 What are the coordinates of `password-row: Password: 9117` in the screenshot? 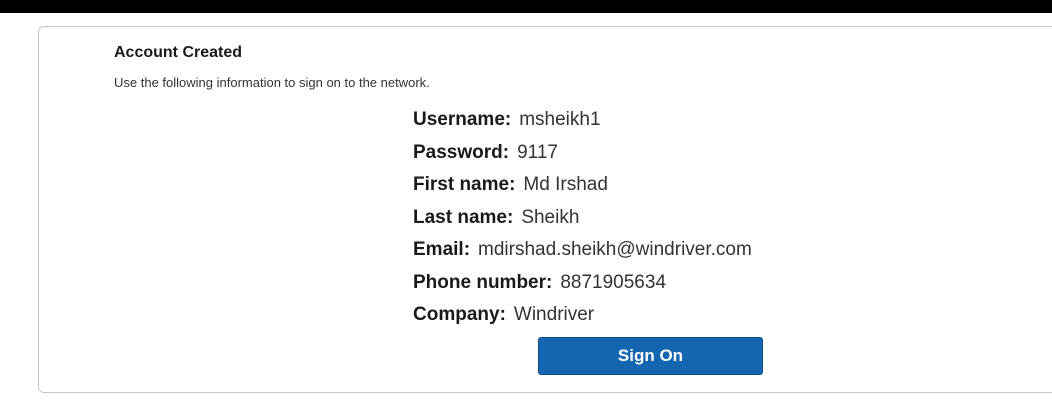 It's located at (582, 156).